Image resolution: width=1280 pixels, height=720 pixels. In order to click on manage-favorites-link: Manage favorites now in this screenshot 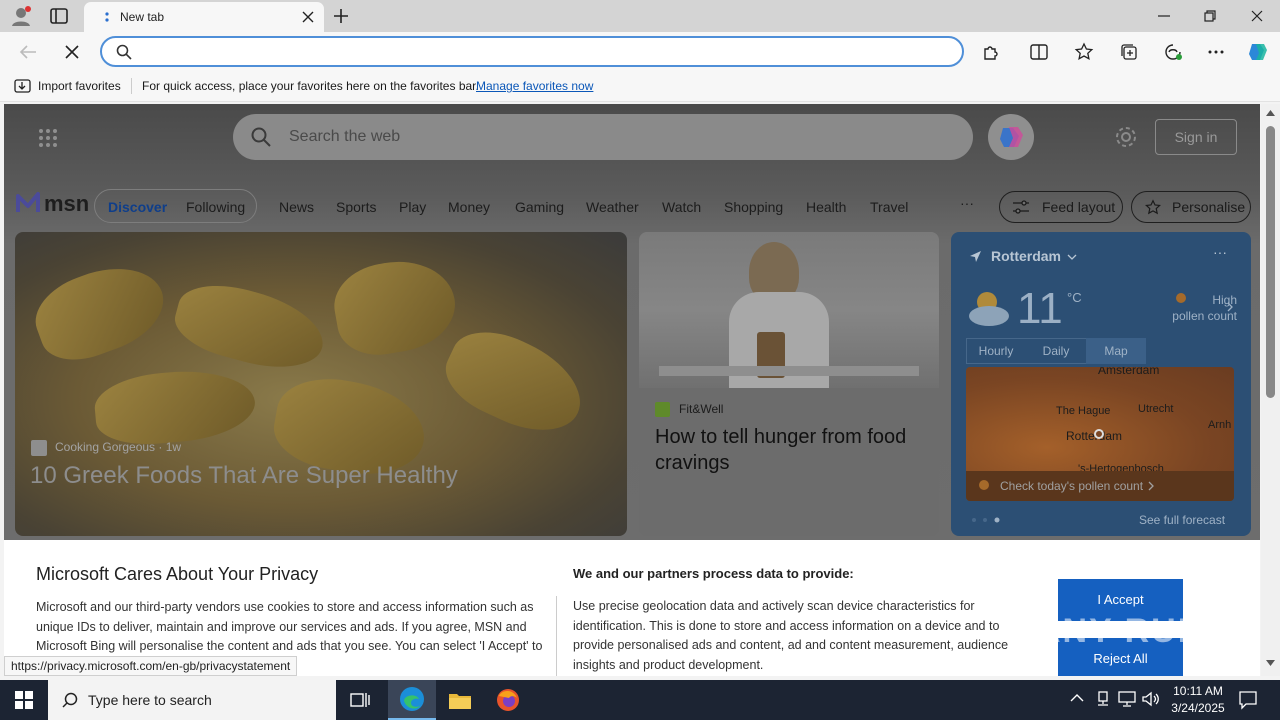, I will do `click(534, 86)`.